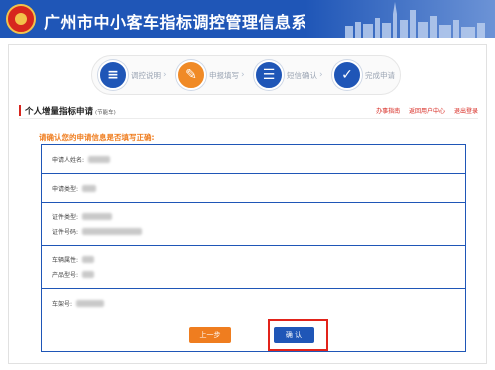  I want to click on check-icon: ✓, so click(347, 75).